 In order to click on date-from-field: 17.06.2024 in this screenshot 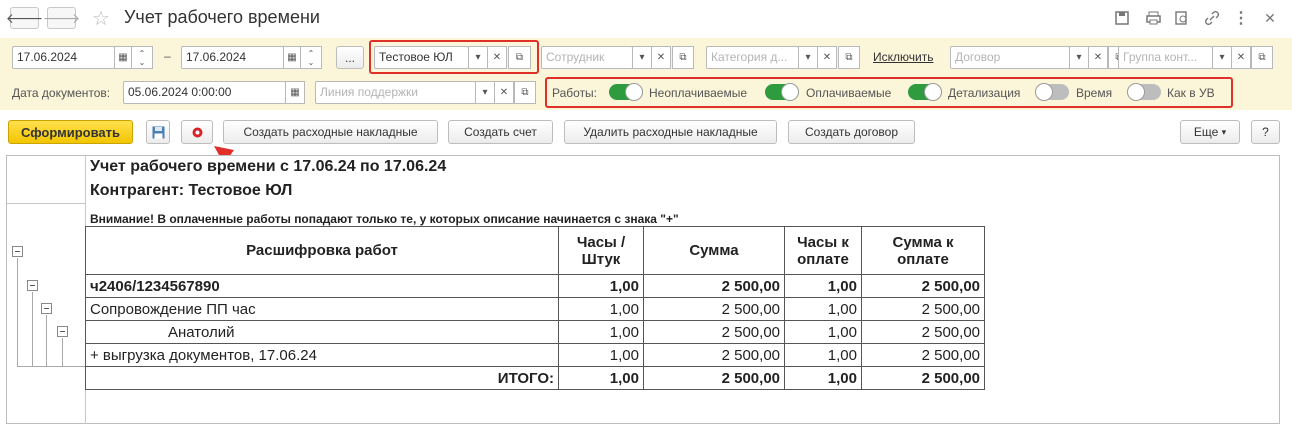, I will do `click(63, 57)`.